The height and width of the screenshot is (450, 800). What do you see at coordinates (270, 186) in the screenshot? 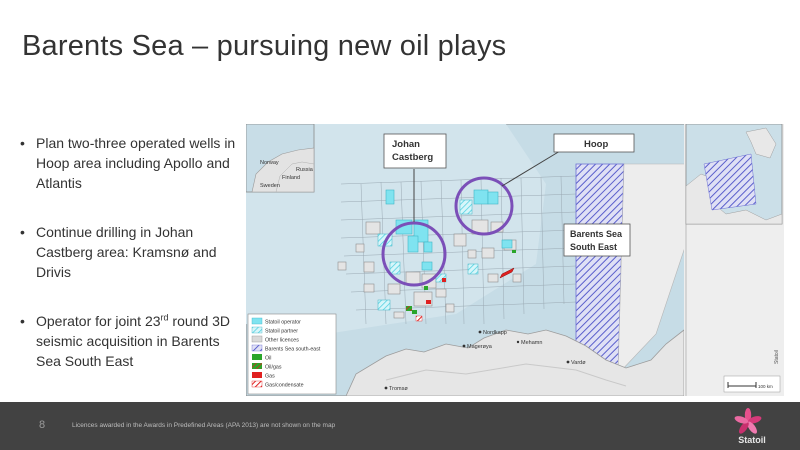
I see `inset-label-sweden: Sweden` at bounding box center [270, 186].